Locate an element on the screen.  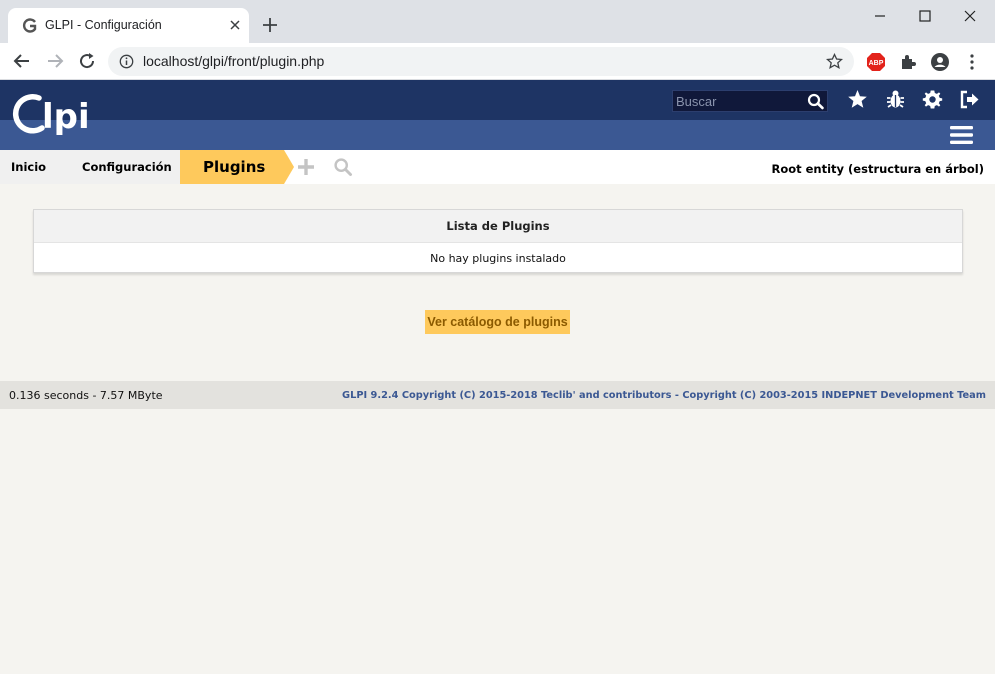
new-tab-icon is located at coordinates (270, 25).